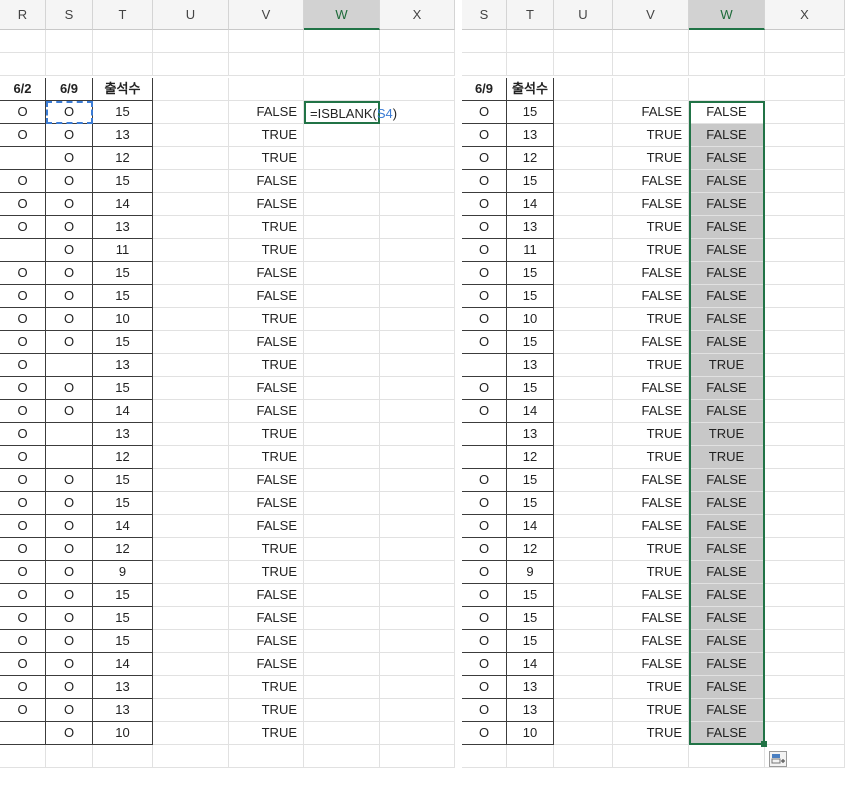  What do you see at coordinates (23, 15) in the screenshot?
I see `column-header-r: R` at bounding box center [23, 15].